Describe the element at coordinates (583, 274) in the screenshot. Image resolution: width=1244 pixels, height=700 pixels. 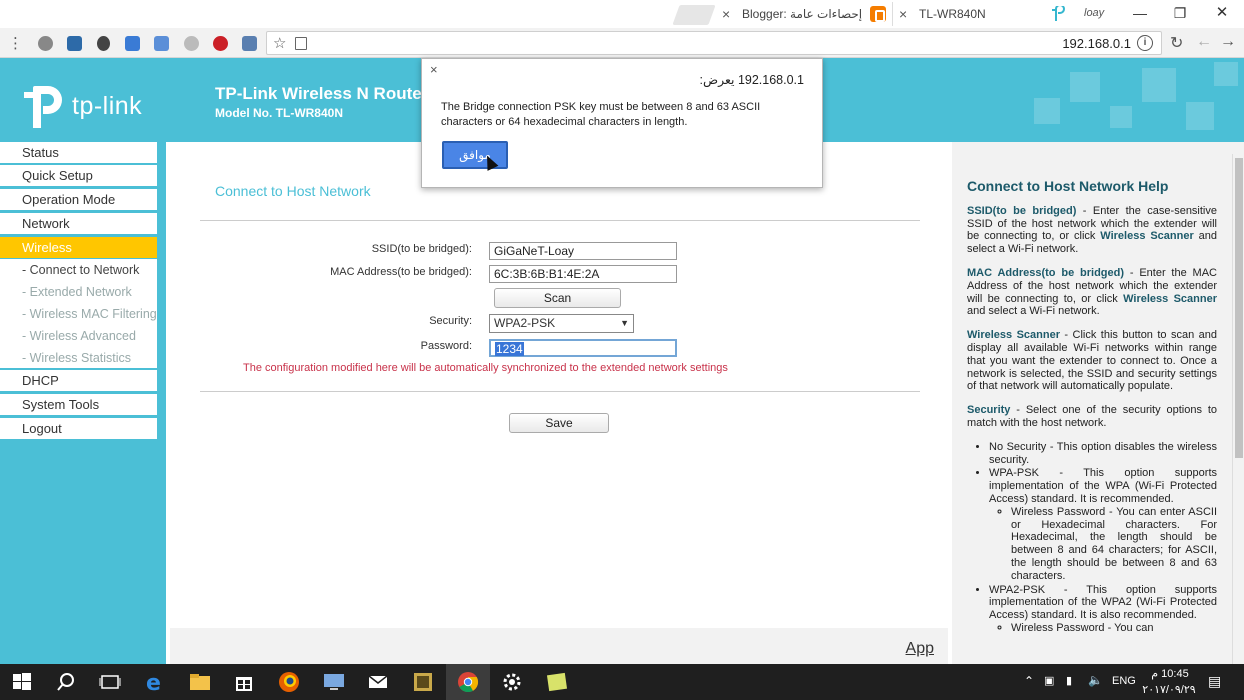
I see `mac-input: 6C:3B:6B:B1:4E:2A` at that location.